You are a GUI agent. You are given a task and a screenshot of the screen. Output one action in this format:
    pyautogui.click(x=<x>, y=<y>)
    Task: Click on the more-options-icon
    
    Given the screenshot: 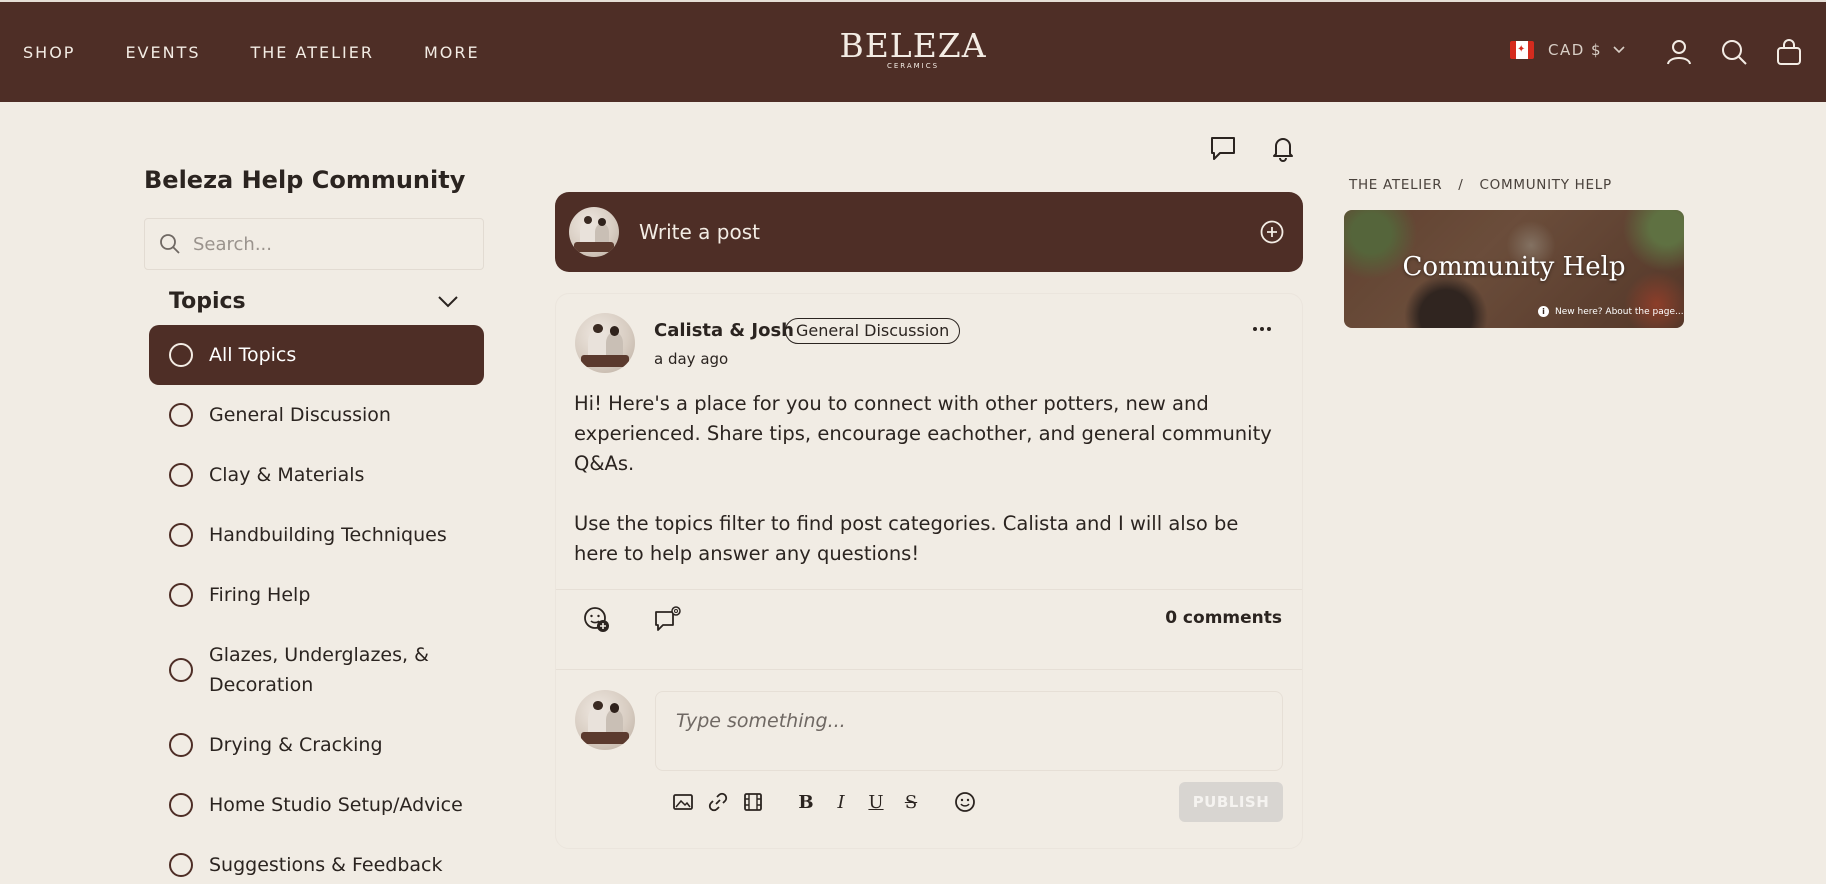 What is the action you would take?
    pyautogui.click(x=1262, y=329)
    